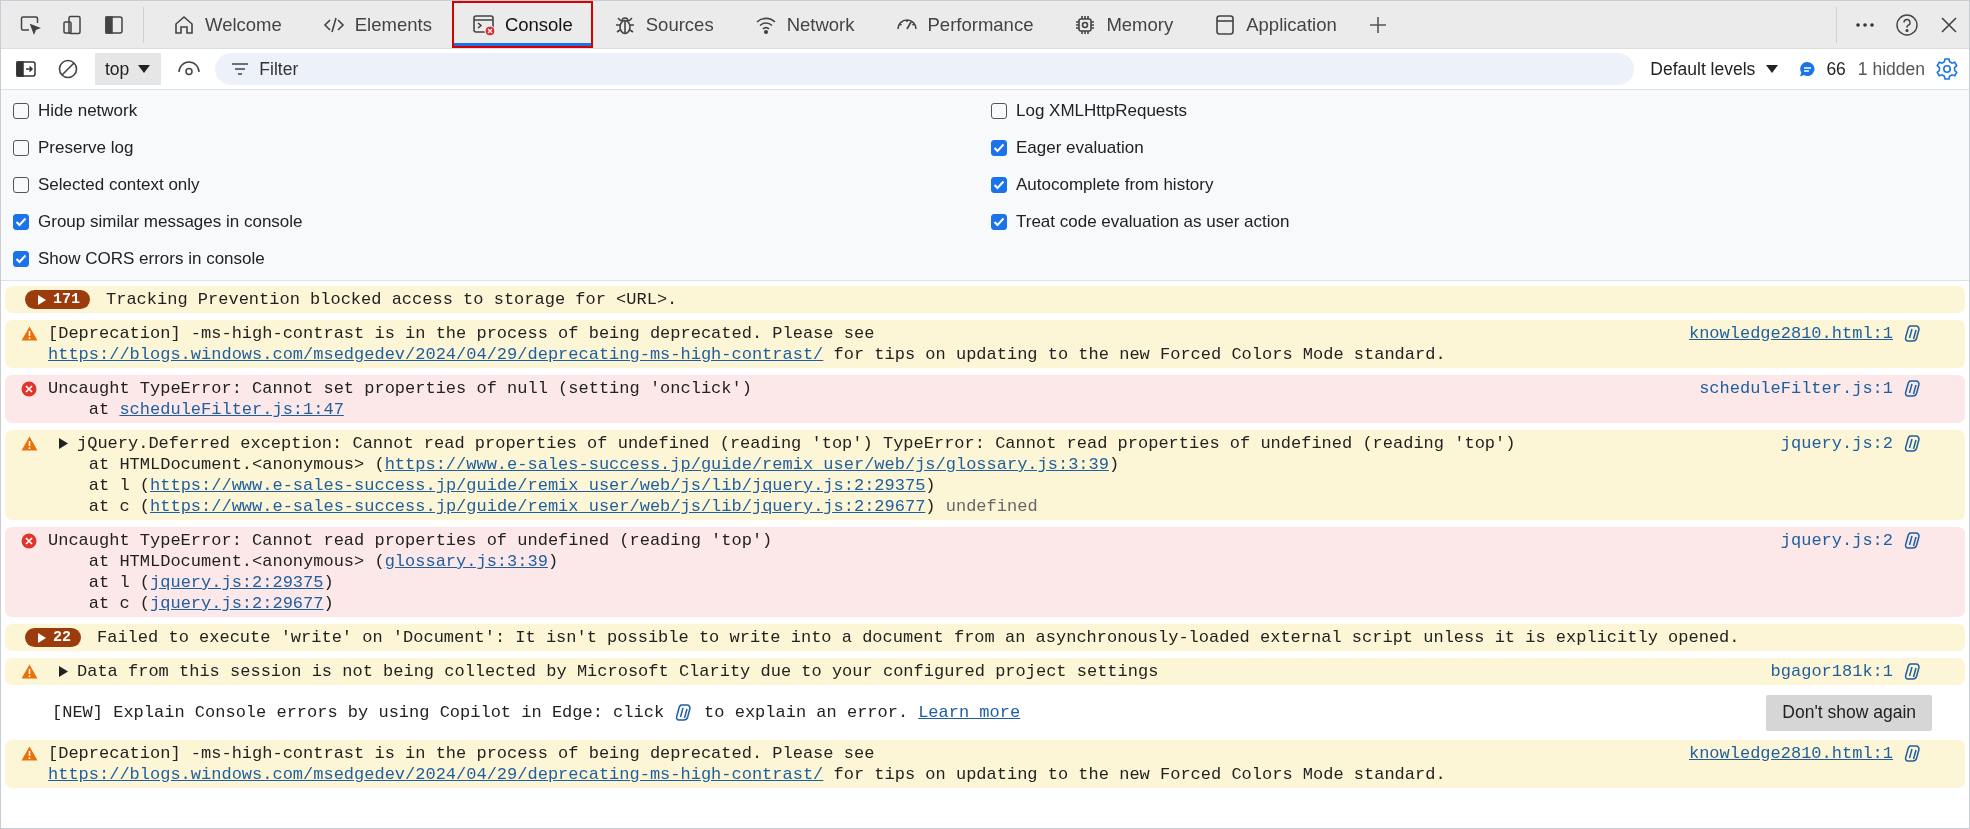 The height and width of the screenshot is (829, 1970). I want to click on checkbox-label: Group similar messages in console, so click(170, 221).